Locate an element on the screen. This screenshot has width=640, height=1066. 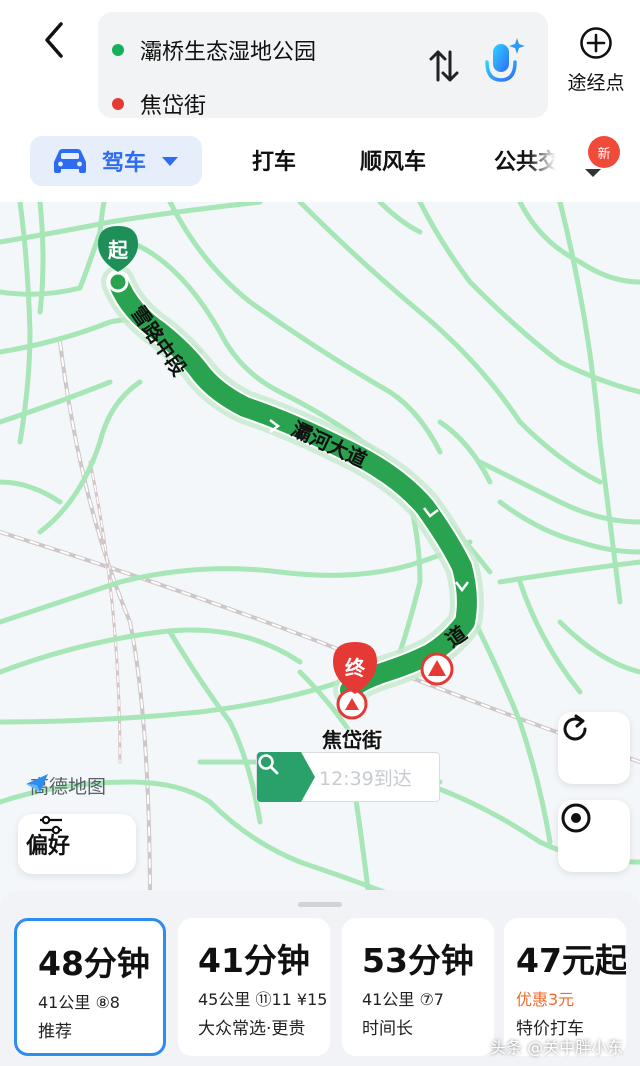
plus-circle-icon is located at coordinates (596, 43).